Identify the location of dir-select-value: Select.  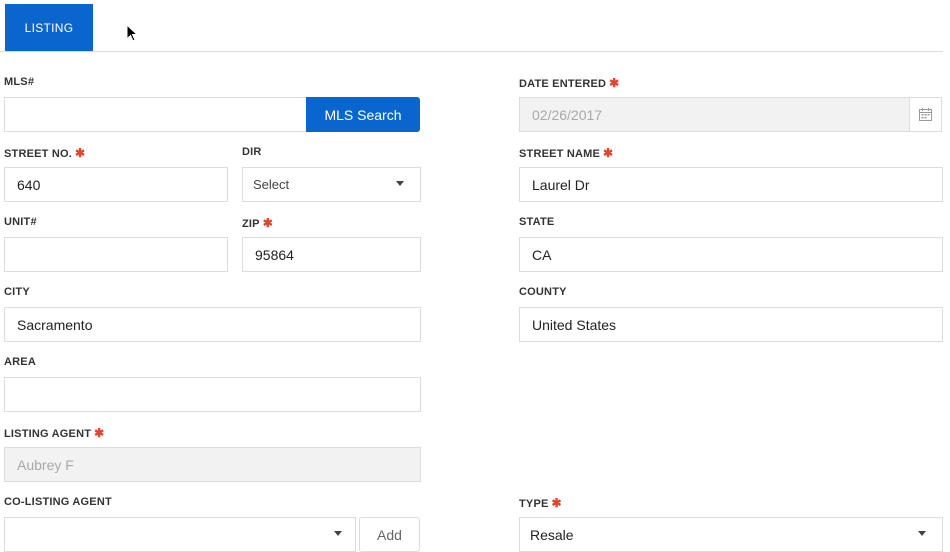
(271, 184).